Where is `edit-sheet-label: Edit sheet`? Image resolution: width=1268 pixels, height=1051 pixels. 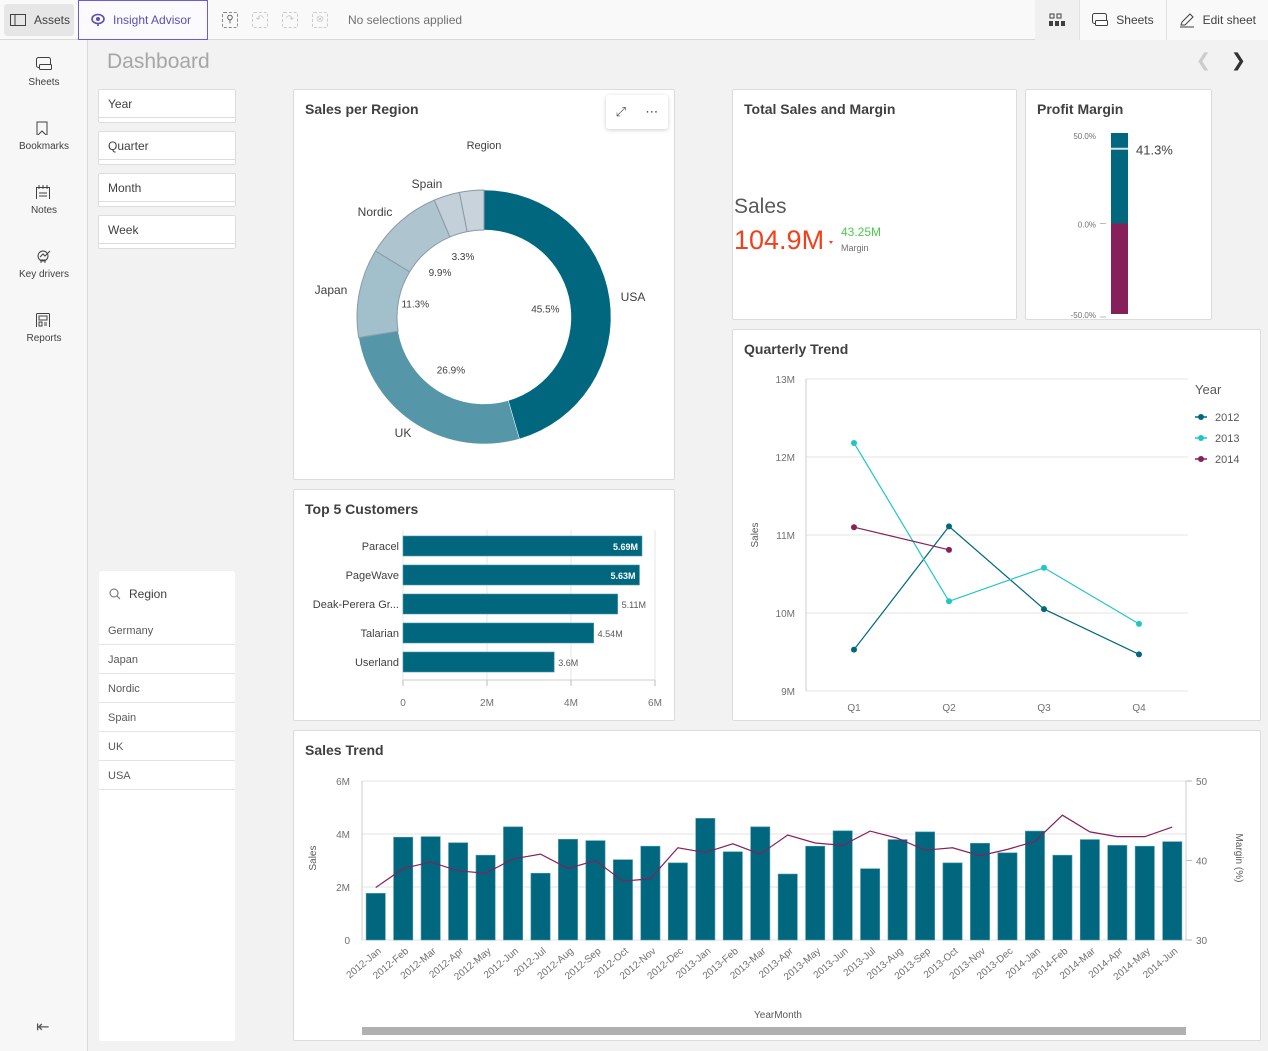
edit-sheet-label: Edit sheet is located at coordinates (1229, 20).